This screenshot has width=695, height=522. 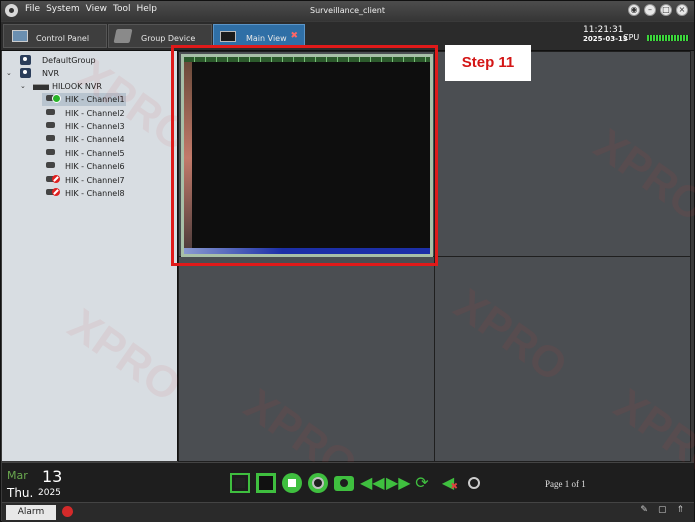 I want to click on window-controls: ◉ – □ ×, so click(x=658, y=10).